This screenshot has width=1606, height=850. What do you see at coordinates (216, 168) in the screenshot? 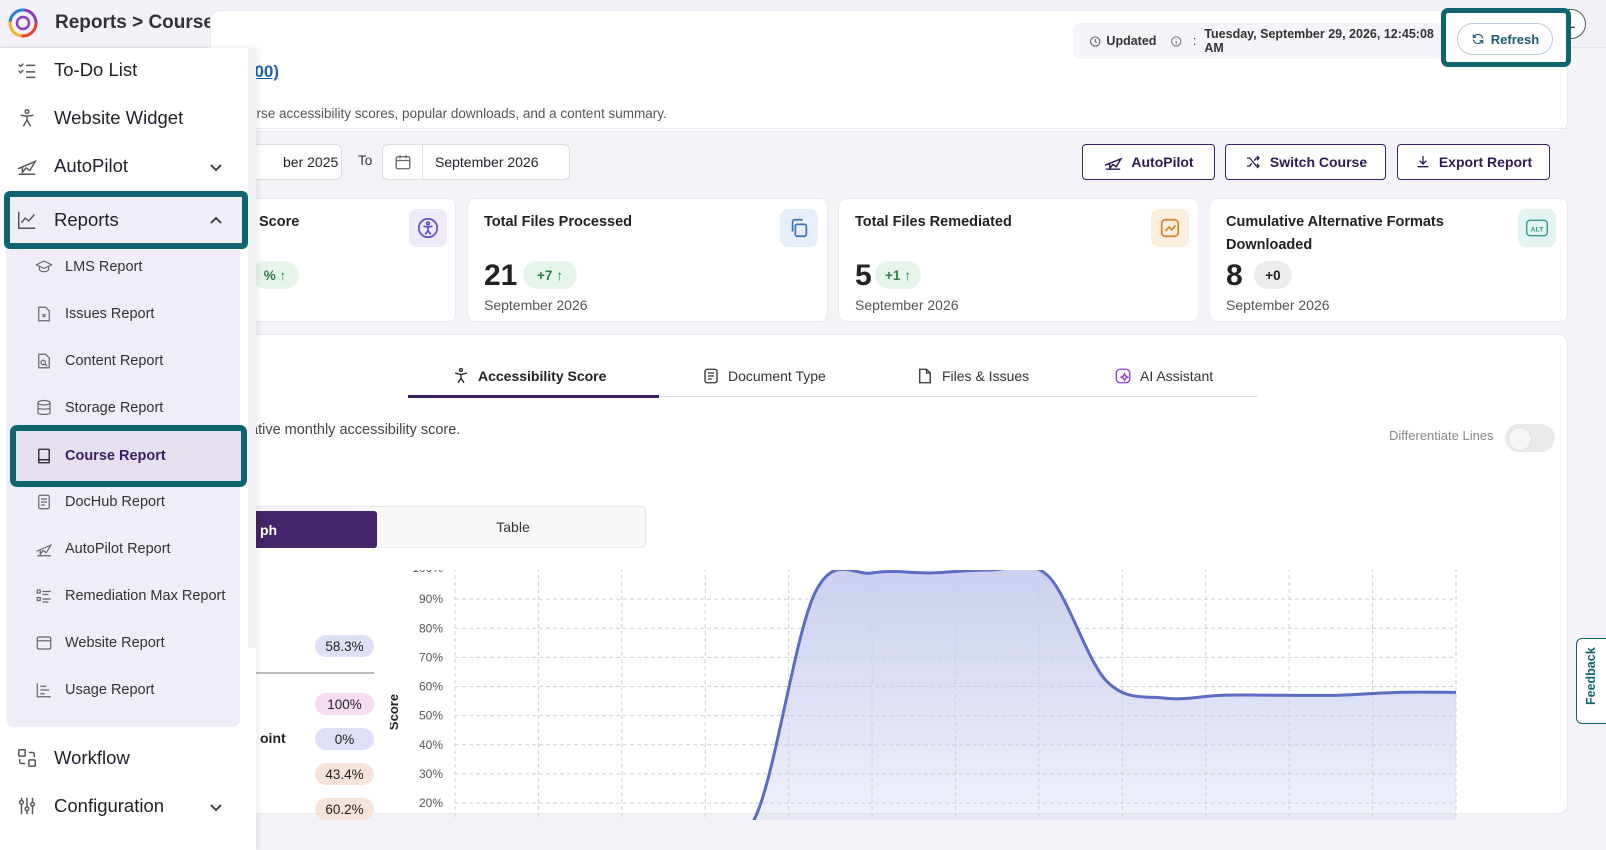
I see `chevron-down-icon` at bounding box center [216, 168].